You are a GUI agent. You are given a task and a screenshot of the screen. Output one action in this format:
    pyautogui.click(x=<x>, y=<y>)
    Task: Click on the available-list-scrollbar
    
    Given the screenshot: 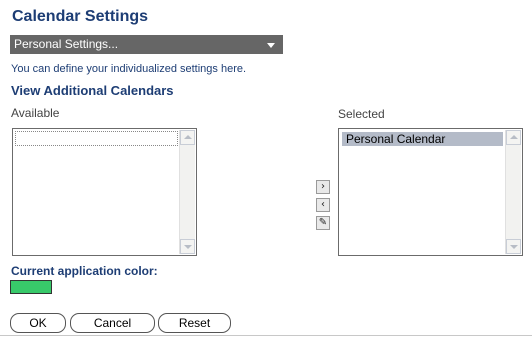 What is the action you would take?
    pyautogui.click(x=187, y=192)
    